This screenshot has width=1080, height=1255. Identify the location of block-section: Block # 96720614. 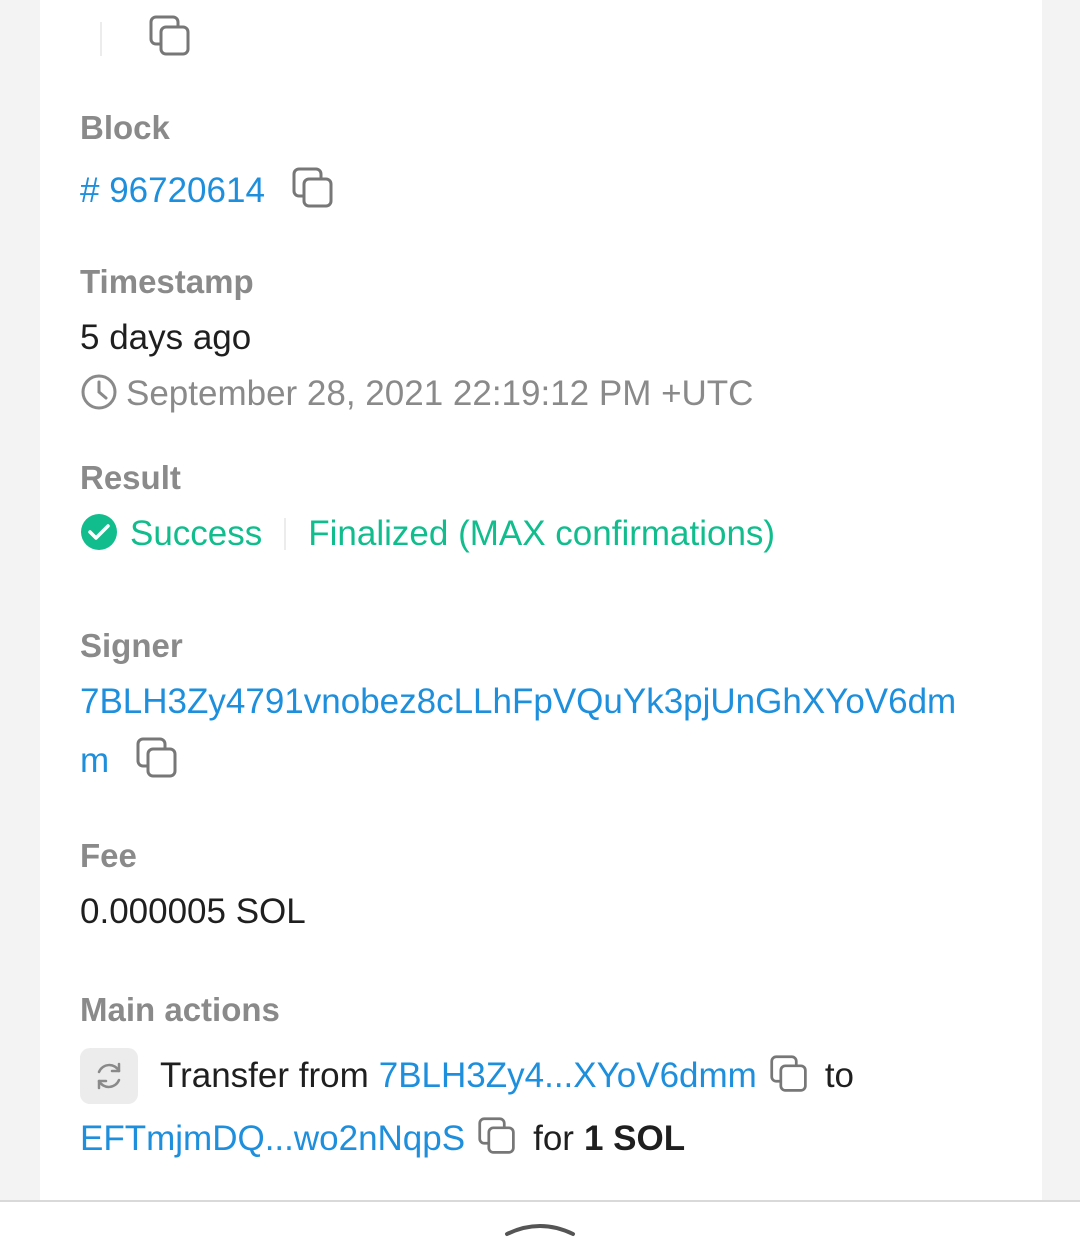
(207, 161).